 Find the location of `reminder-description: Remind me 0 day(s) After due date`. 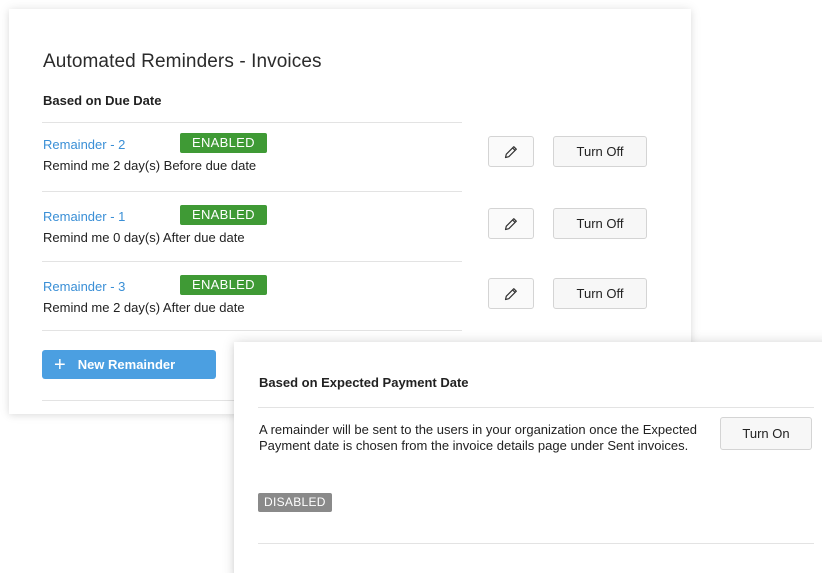

reminder-description: Remind me 0 day(s) After due date is located at coordinates (144, 237).